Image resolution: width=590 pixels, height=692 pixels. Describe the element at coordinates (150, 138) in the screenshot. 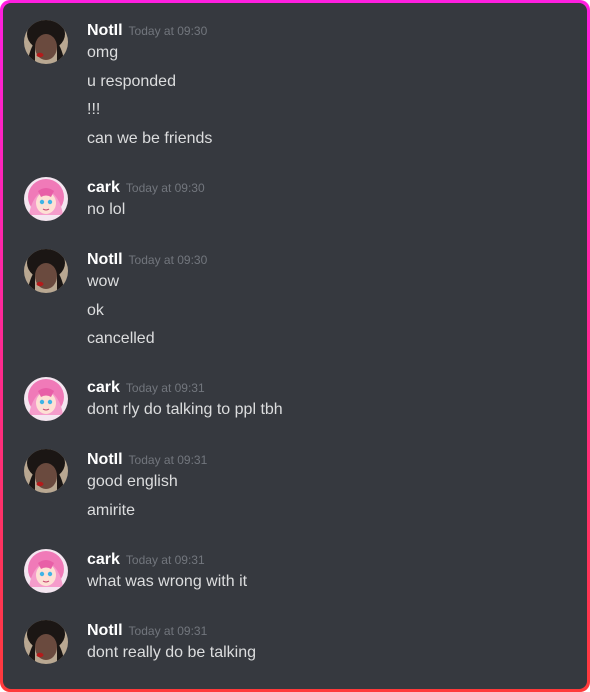

I see `message-text: can we be friends` at that location.